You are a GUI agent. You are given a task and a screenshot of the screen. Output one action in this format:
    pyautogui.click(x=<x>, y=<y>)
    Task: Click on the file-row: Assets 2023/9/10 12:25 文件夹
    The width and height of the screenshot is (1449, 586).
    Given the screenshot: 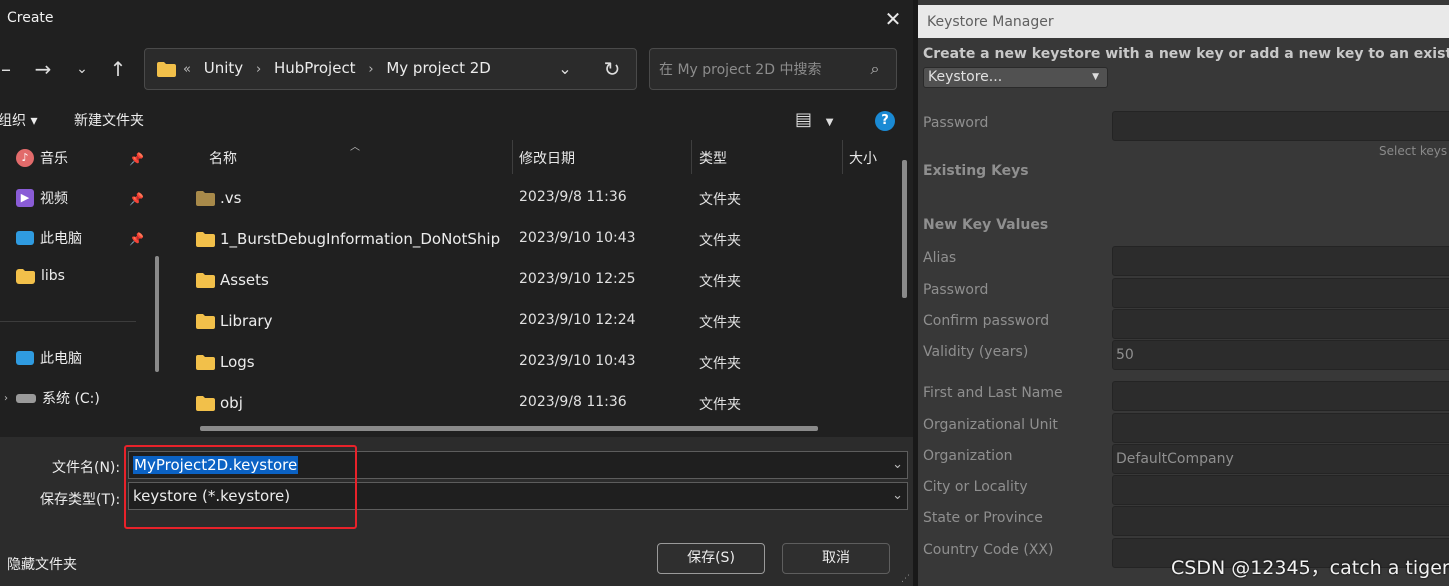 What is the action you would take?
    pyautogui.click(x=534, y=281)
    